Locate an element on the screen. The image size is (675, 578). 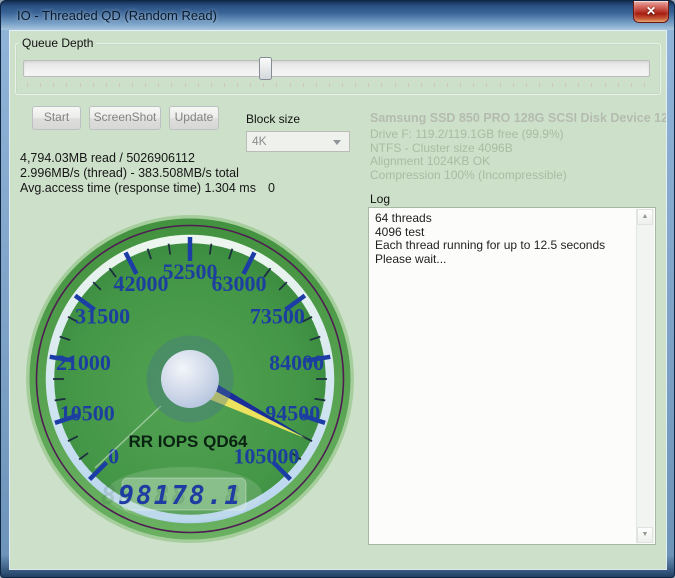
queue-depth-slider-track is located at coordinates (336, 68).